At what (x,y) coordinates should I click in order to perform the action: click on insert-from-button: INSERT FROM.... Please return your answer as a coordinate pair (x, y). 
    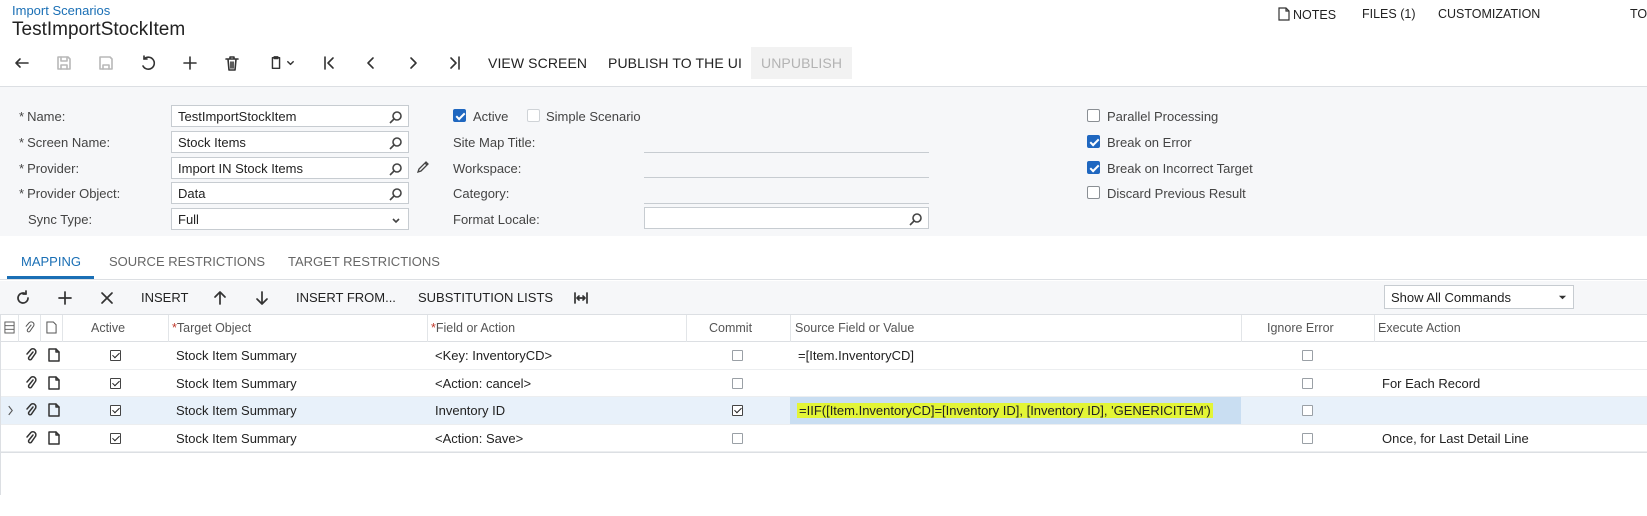
    Looking at the image, I should click on (346, 297).